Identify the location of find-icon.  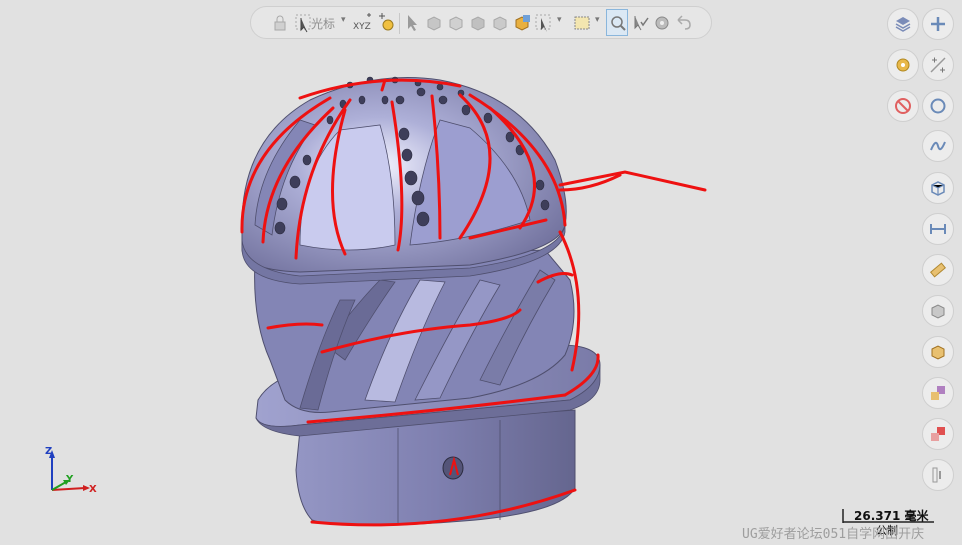
(618, 23).